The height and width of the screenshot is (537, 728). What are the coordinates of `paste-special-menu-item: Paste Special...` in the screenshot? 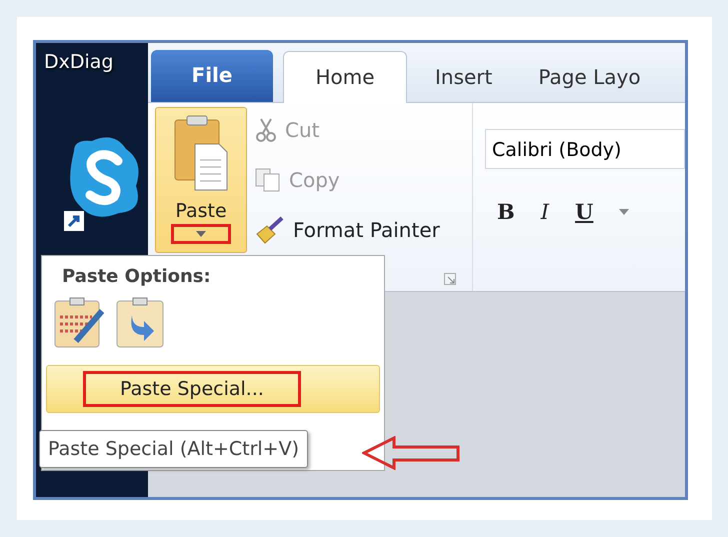 It's located at (213, 389).